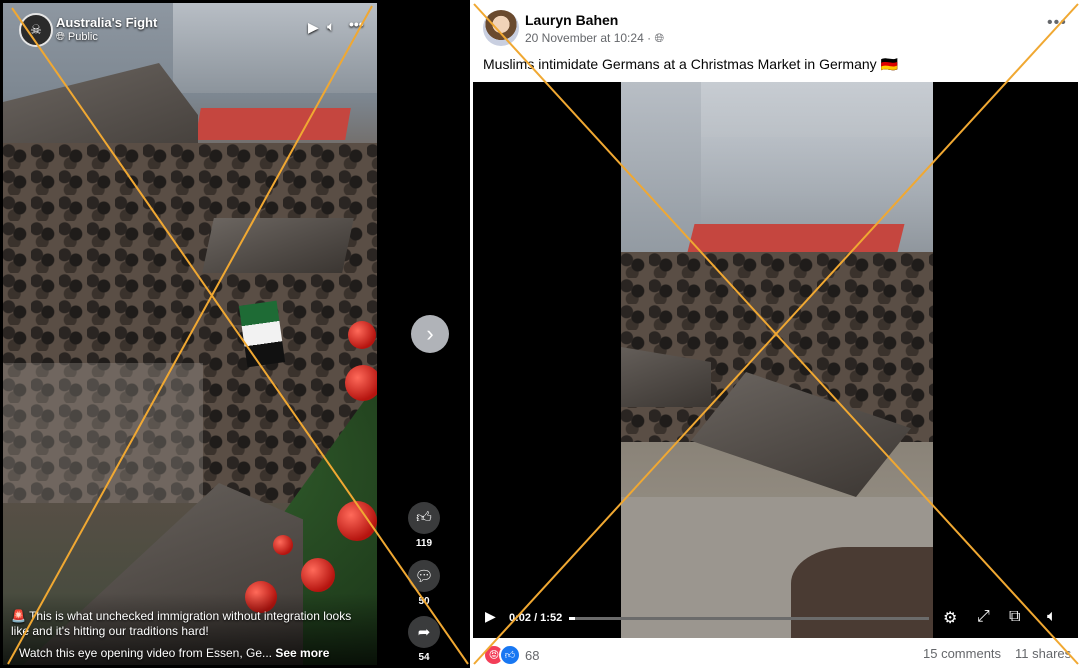 The width and height of the screenshot is (1080, 668). I want to click on post-date-text: 20 November at 10:24, so click(584, 38).